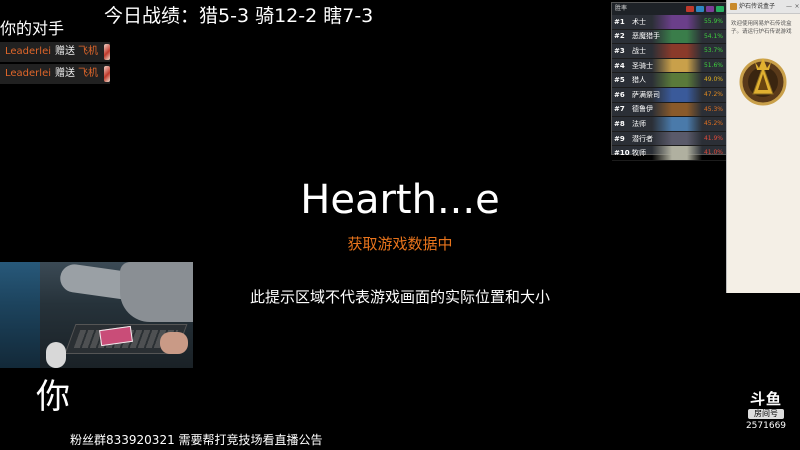 The height and width of the screenshot is (450, 800). Describe the element at coordinates (713, 124) in the screenshot. I see `winrate-value: 45.2%` at that location.